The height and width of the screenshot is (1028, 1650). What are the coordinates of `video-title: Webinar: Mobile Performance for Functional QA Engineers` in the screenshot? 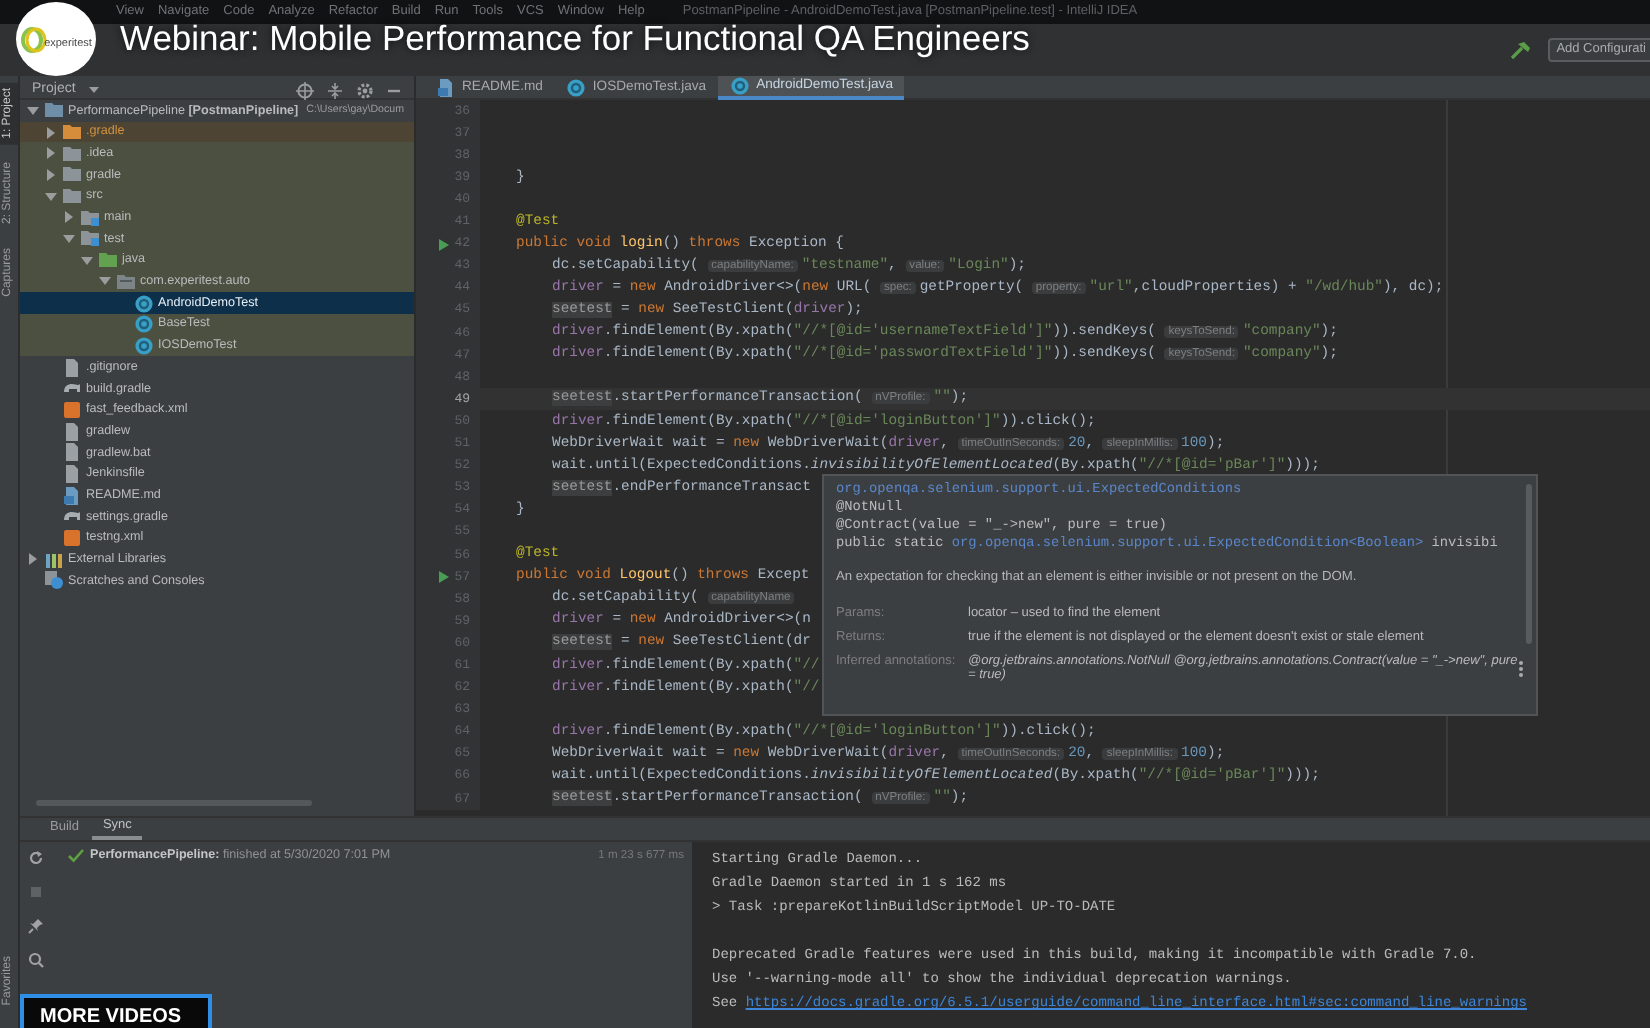 It's located at (575, 39).